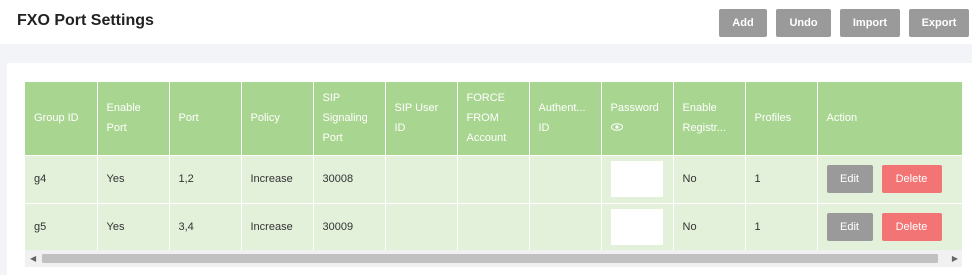  Describe the element at coordinates (349, 178) in the screenshot. I see `cell-sip-signaling-port: 30008` at that location.